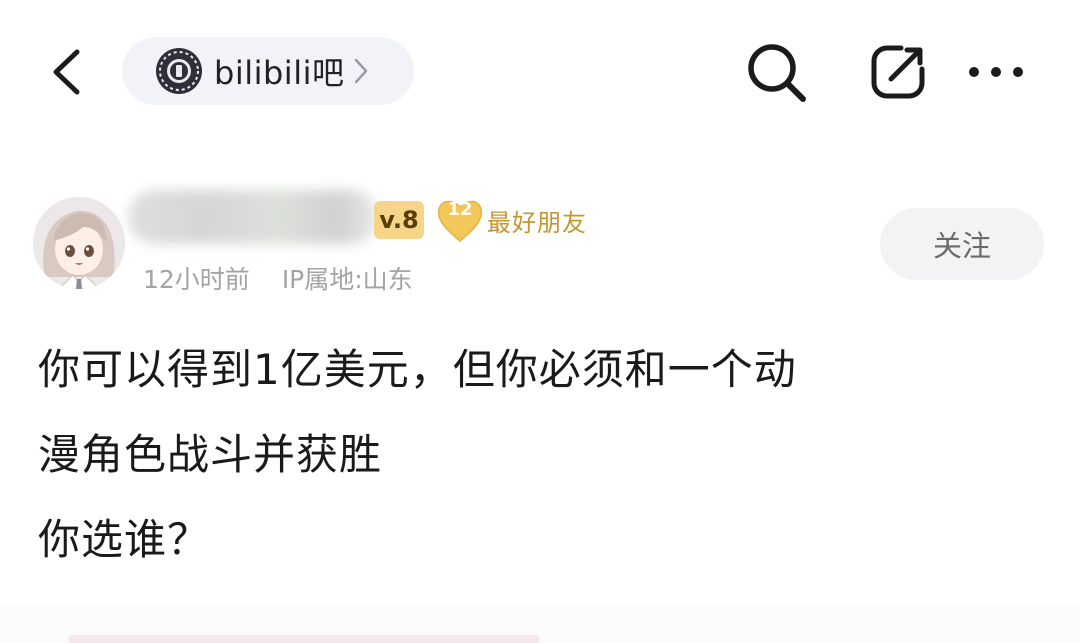 The height and width of the screenshot is (643, 1080). I want to click on bottom-accent, so click(304, 639).